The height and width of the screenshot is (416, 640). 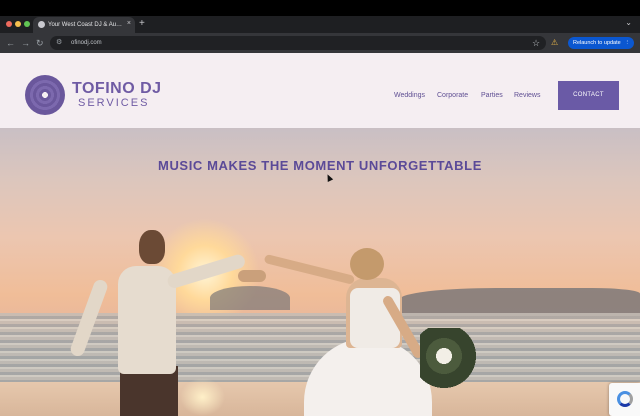 What do you see at coordinates (129, 24) in the screenshot?
I see `tab-close-icon: ×` at bounding box center [129, 24].